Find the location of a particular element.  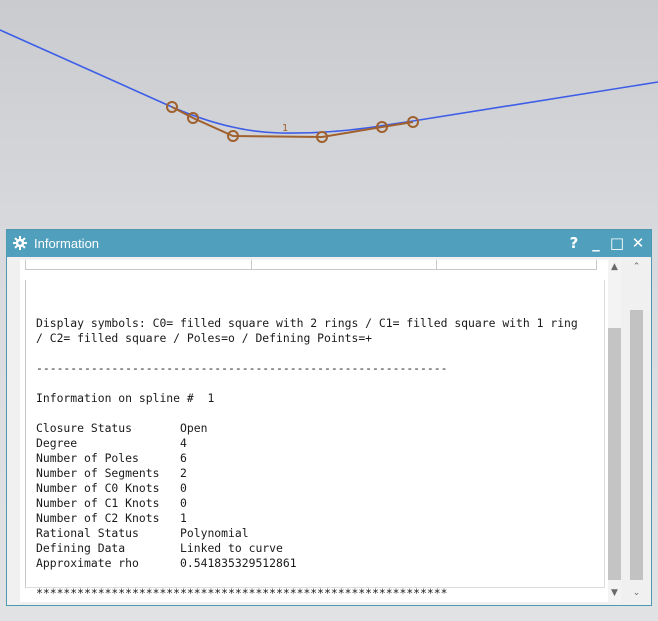

info-line: Number of Segments 2 is located at coordinates (111, 473).